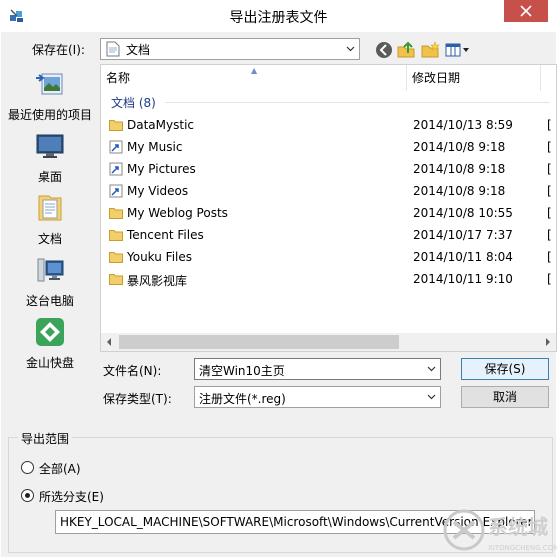 The width and height of the screenshot is (557, 558). What do you see at coordinates (49, 301) in the screenshot?
I see `place-label: 这台电脑` at bounding box center [49, 301].